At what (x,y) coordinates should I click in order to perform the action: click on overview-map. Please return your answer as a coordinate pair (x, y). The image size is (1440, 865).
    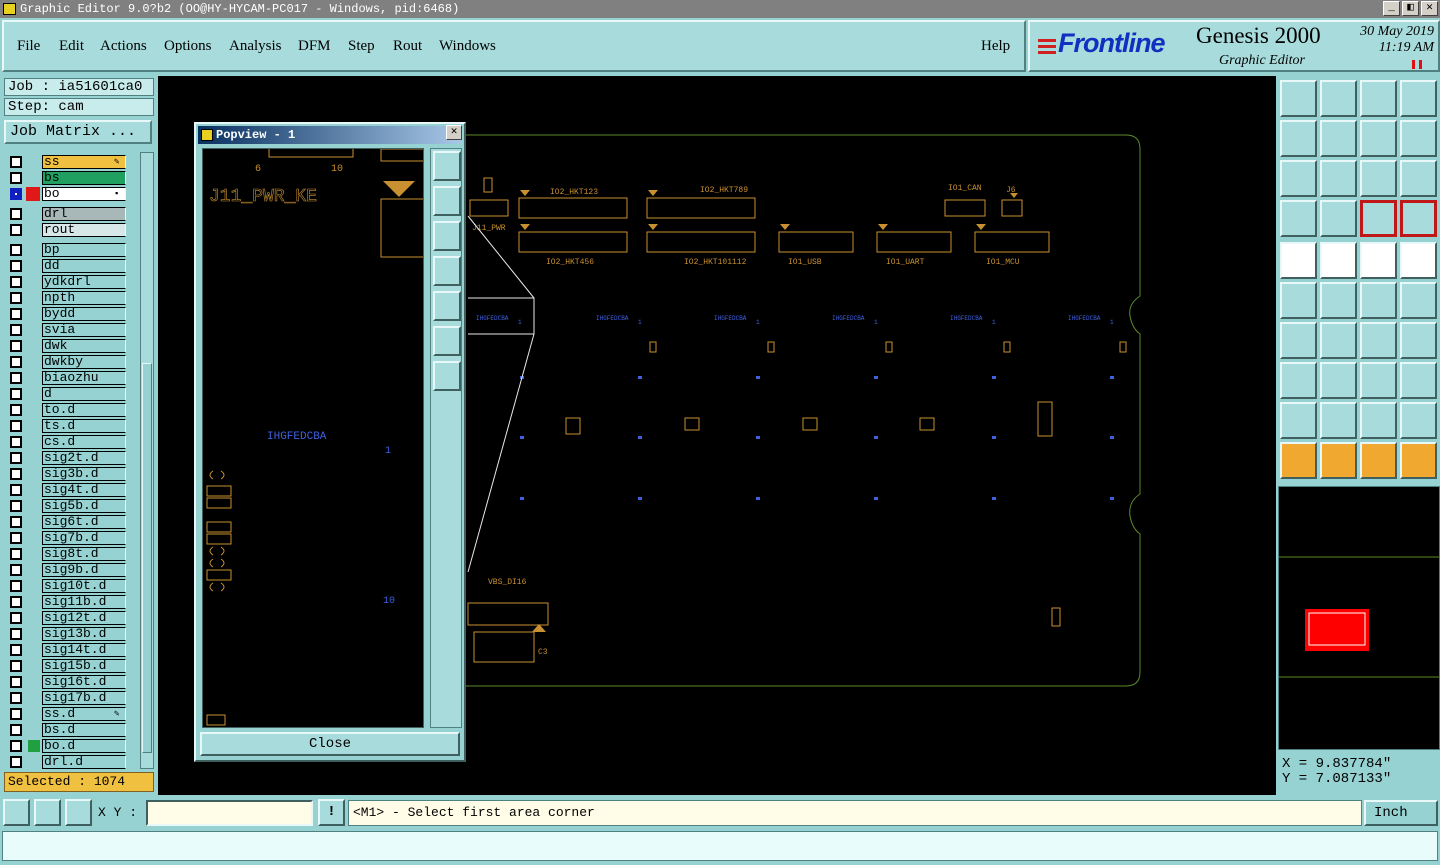
    Looking at the image, I should click on (1359, 618).